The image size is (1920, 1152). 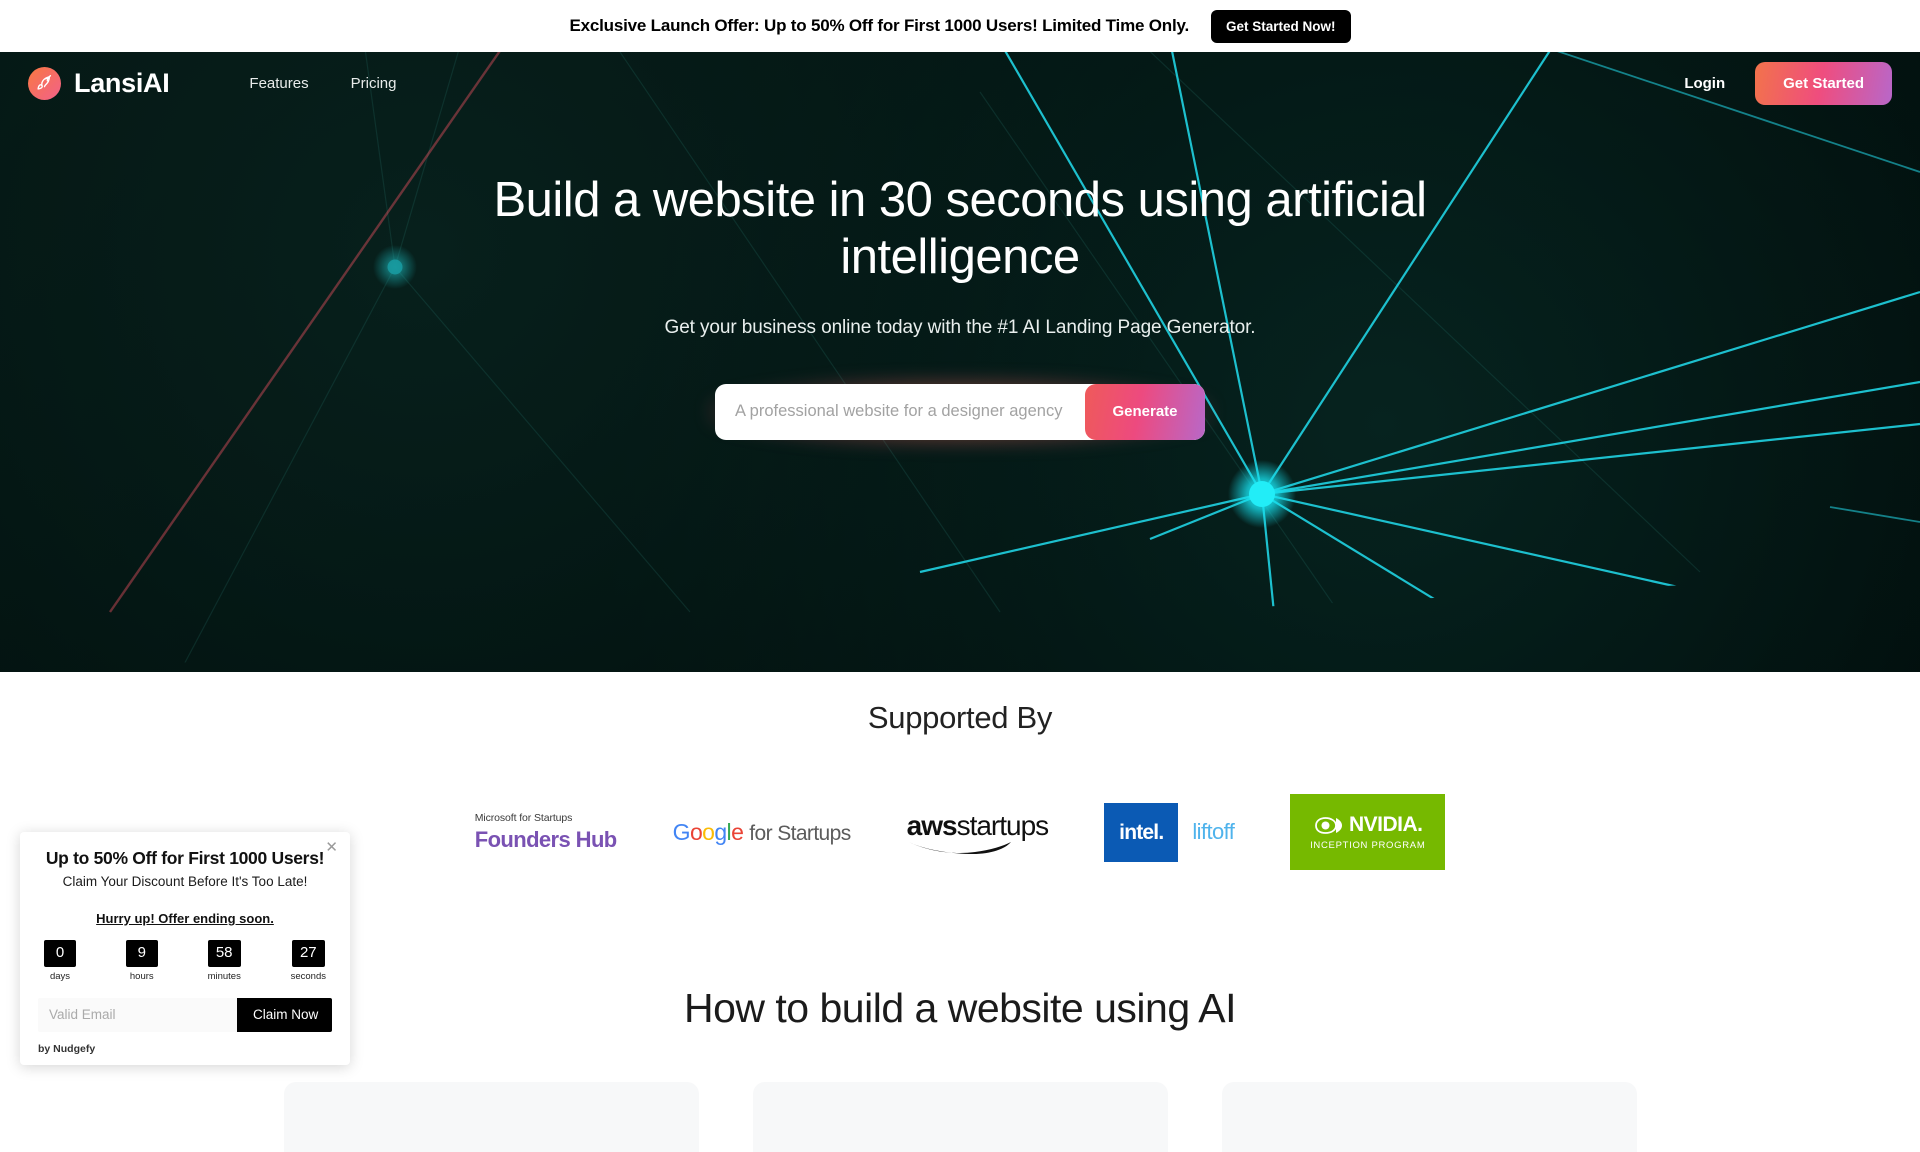 I want to click on popup-urgency-text: Hurry up! Offer ending soon., so click(x=185, y=918).